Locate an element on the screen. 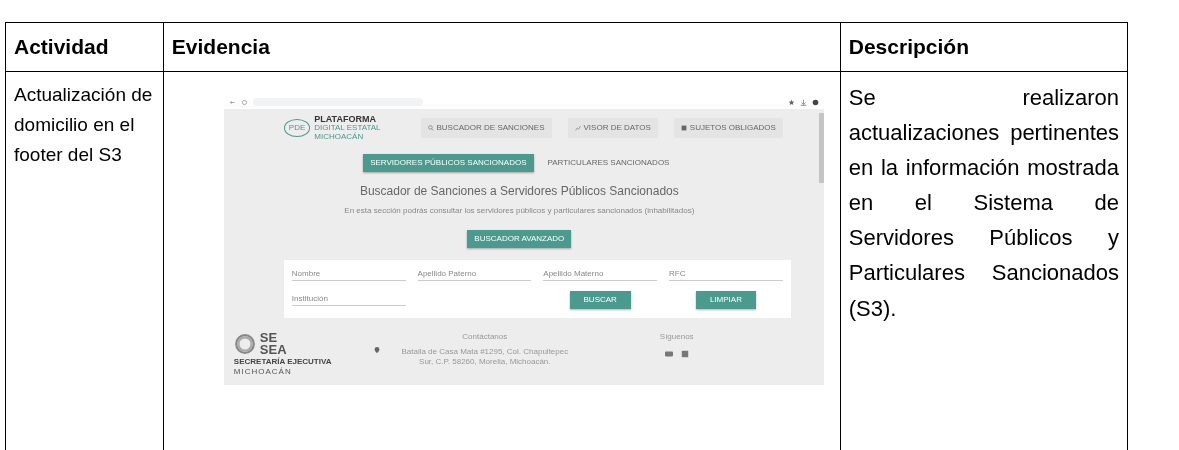 The image size is (1179, 450). scrollbar-thumb is located at coordinates (821, 147).